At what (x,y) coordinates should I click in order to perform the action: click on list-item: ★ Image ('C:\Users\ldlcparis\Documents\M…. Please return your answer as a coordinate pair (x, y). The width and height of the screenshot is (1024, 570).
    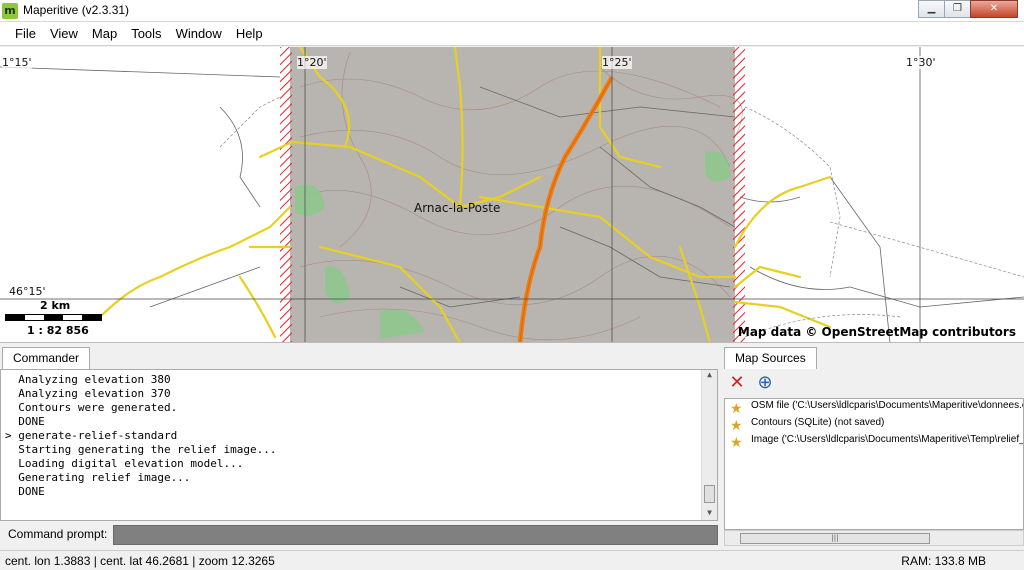
    Looking at the image, I should click on (874, 442).